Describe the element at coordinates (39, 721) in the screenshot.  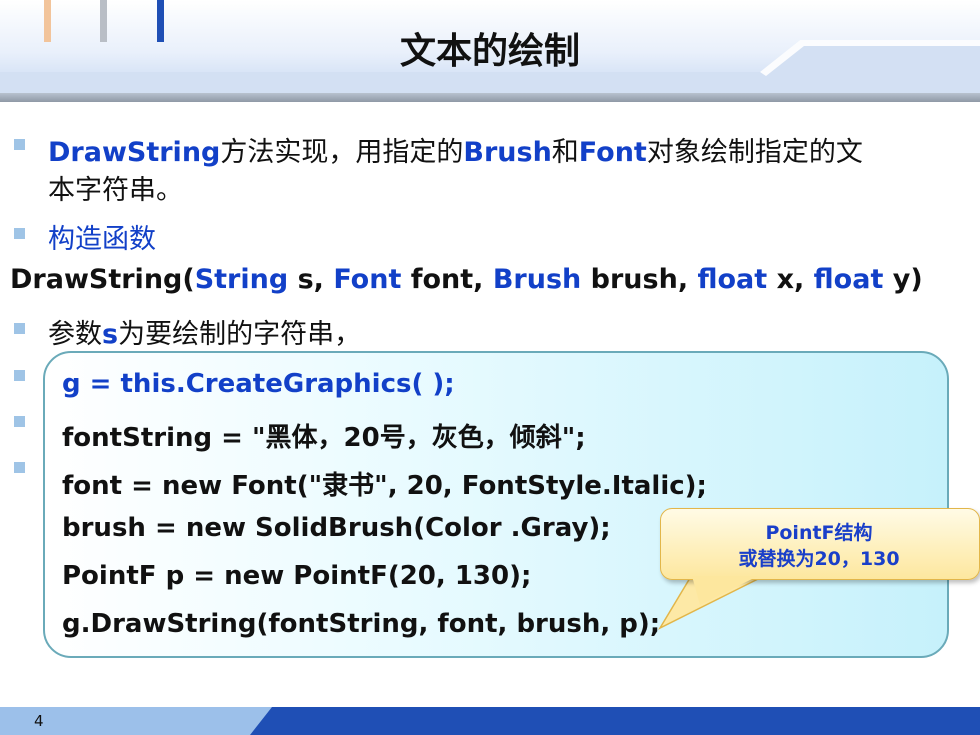
I see `page-number: 4` at that location.